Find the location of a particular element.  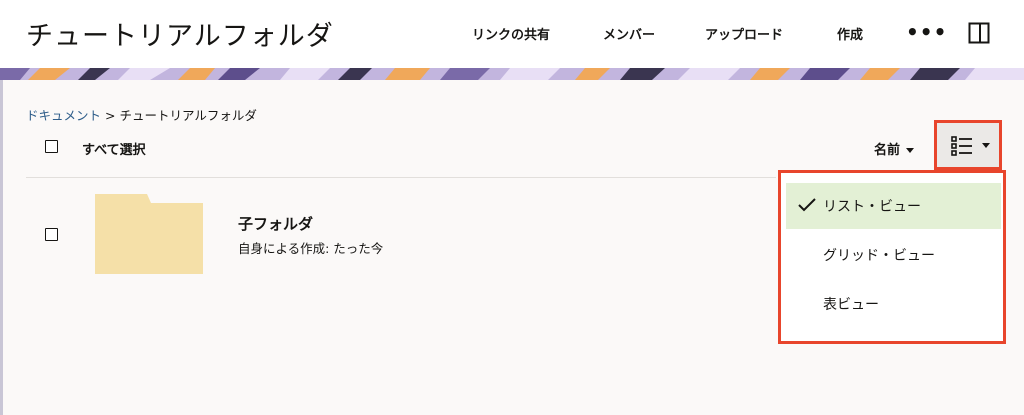

sort-by-name-button: 名前 is located at coordinates (894, 148).